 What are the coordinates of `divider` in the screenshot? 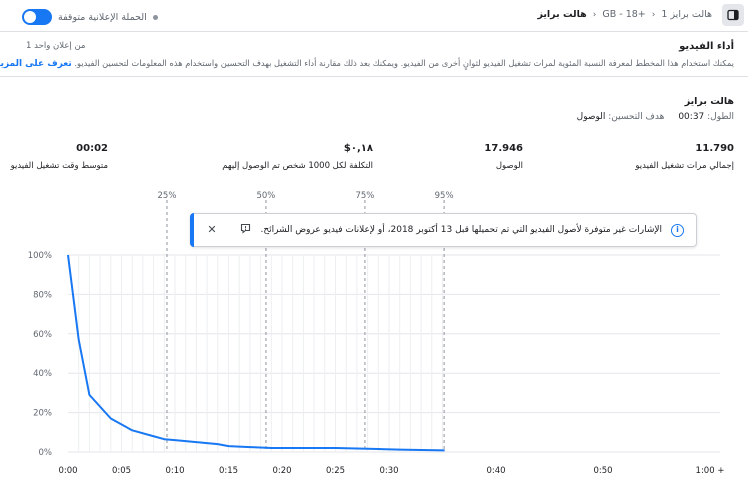 It's located at (374, 76).